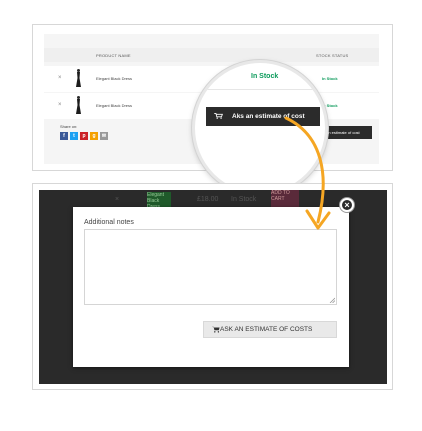 Image resolution: width=422 pixels, height=431 pixels. Describe the element at coordinates (64, 136) in the screenshot. I see `facebook-icon: f` at that location.